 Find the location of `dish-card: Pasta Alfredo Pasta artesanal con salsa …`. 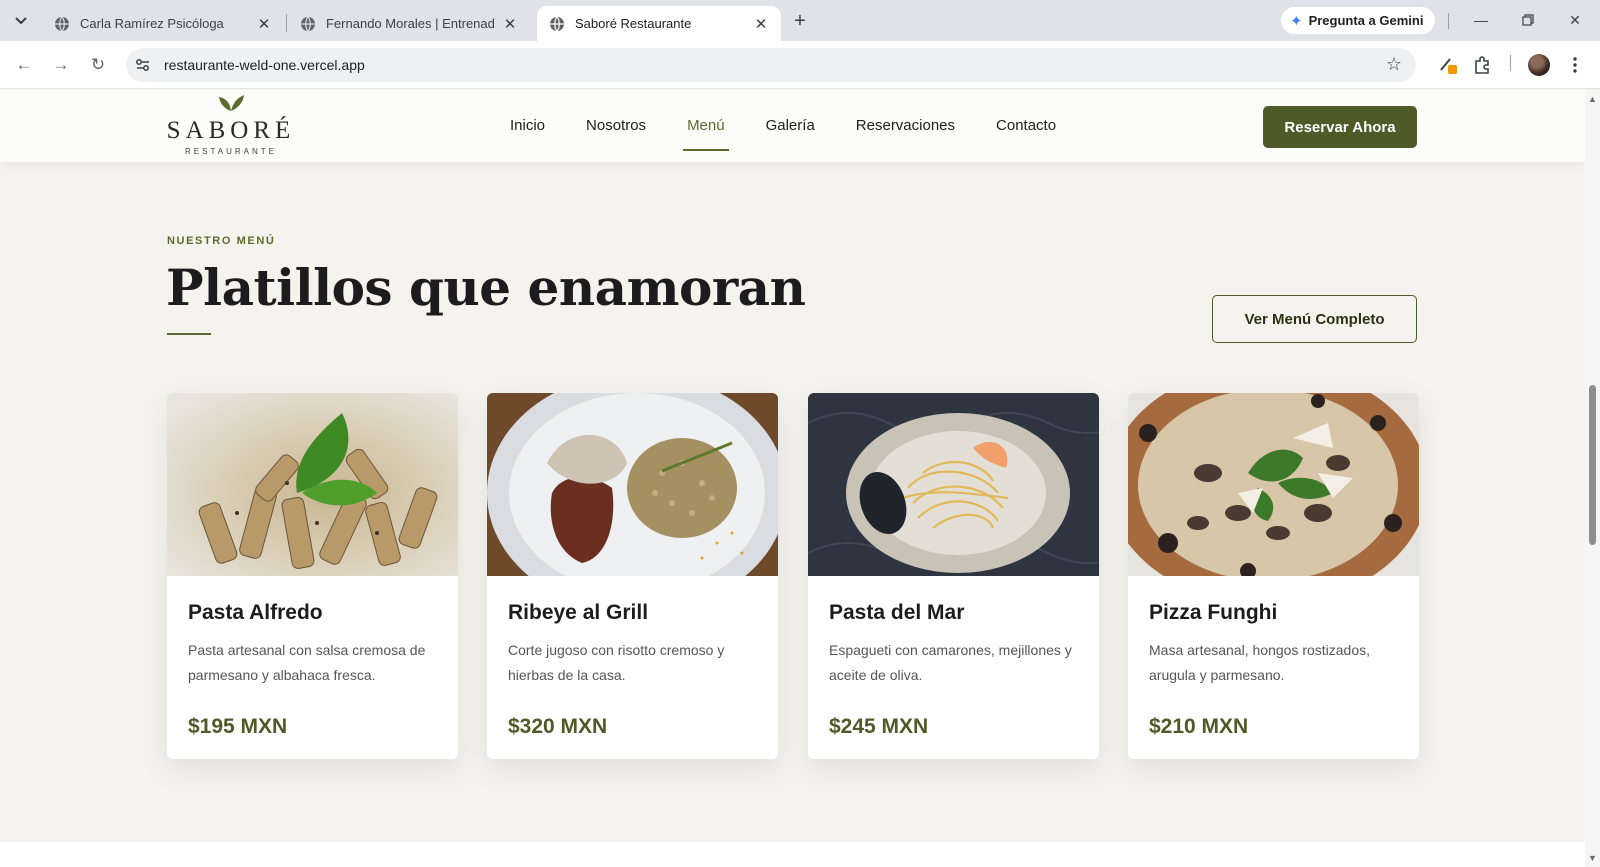

dish-card: Pasta Alfredo Pasta artesanal con salsa … is located at coordinates (312, 576).